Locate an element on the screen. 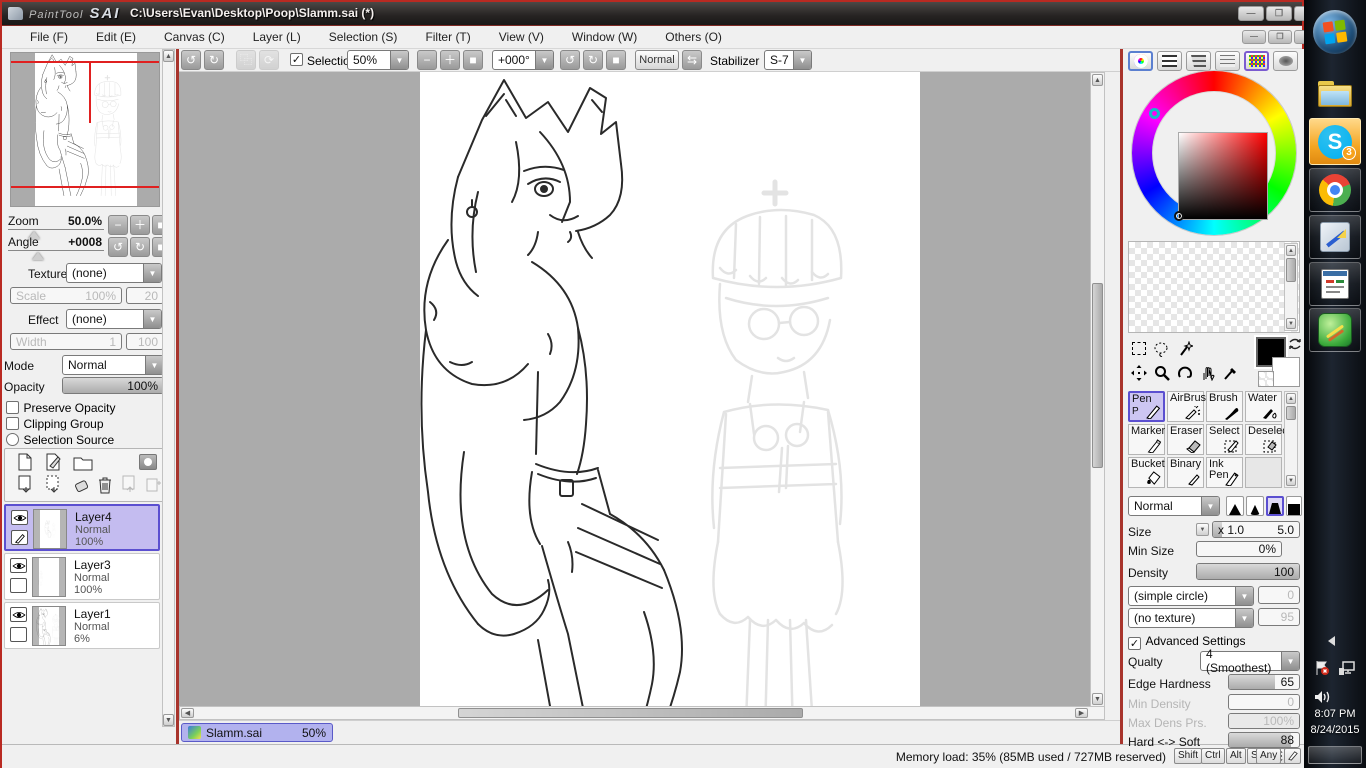 The height and width of the screenshot is (768, 1366). tool-water: Water is located at coordinates (1263, 406).